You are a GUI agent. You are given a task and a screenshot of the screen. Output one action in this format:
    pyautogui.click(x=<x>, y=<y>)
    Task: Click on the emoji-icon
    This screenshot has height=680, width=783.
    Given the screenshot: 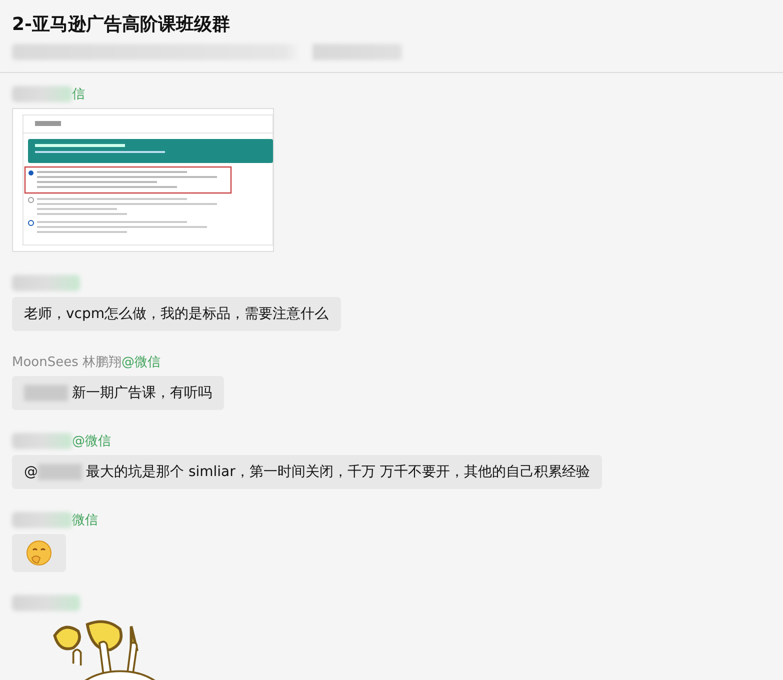 What is the action you would take?
    pyautogui.click(x=39, y=553)
    